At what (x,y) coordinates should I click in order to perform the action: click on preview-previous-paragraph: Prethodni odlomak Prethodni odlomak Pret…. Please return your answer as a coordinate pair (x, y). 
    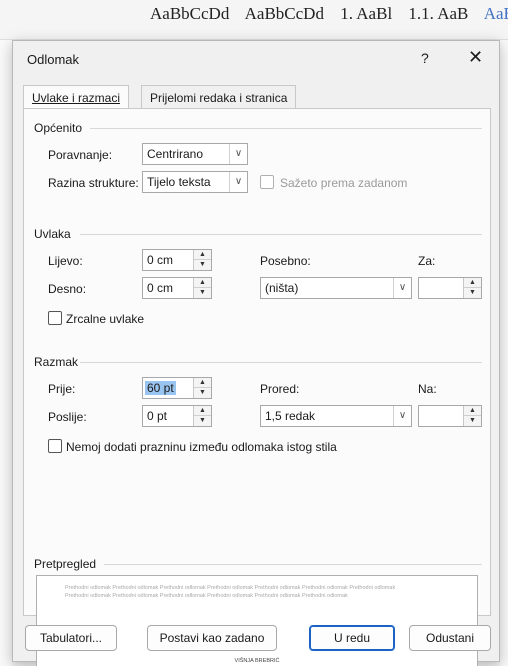
    Looking at the image, I should click on (230, 592).